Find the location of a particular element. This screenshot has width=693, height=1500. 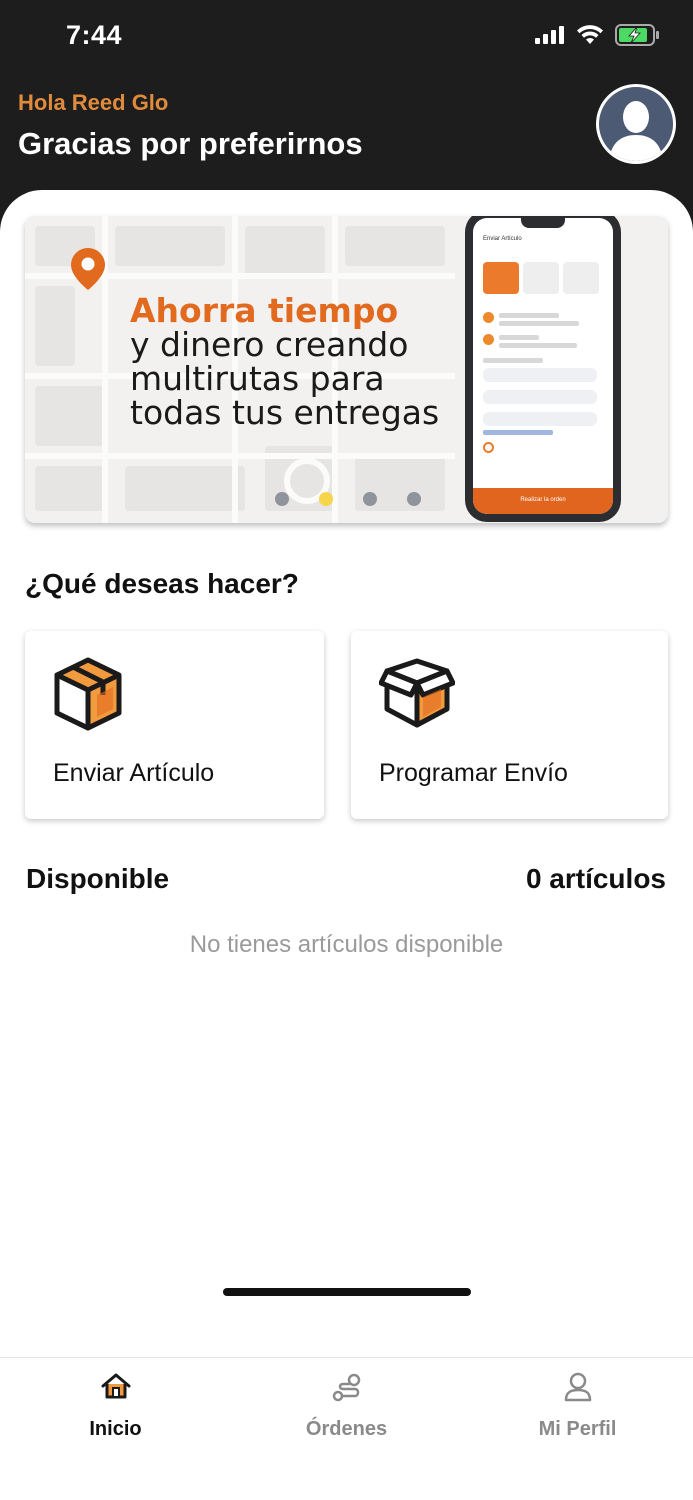

phone-screen: Enviar Artículo Realizar la orden is located at coordinates (543, 366).